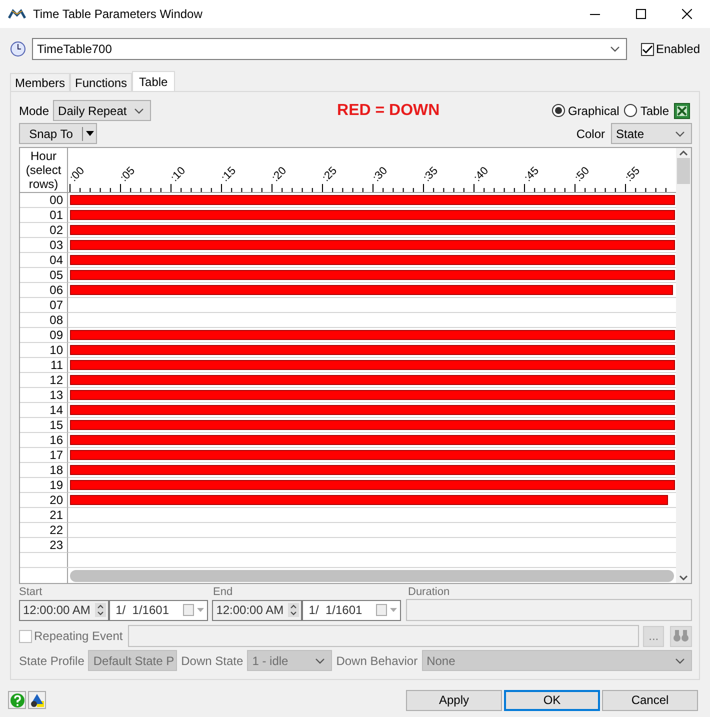  Describe the element at coordinates (377, 661) in the screenshot. I see `down-behavior-label: Down Behavior` at that location.